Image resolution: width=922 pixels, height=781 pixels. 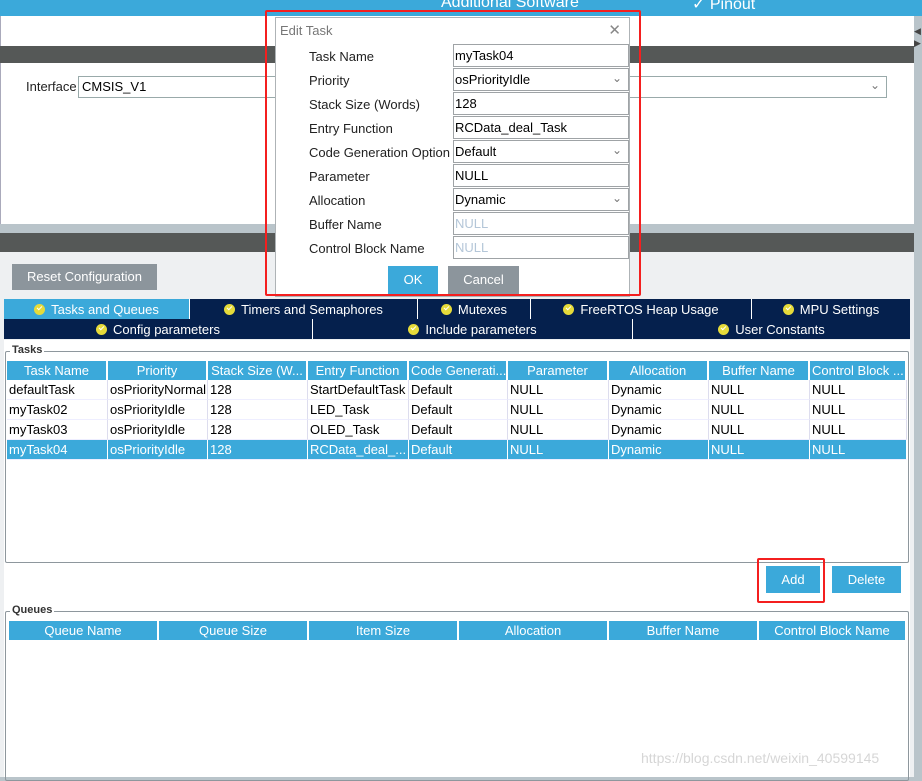 I want to click on tab-config-parameters: Config parameters, so click(x=158, y=329).